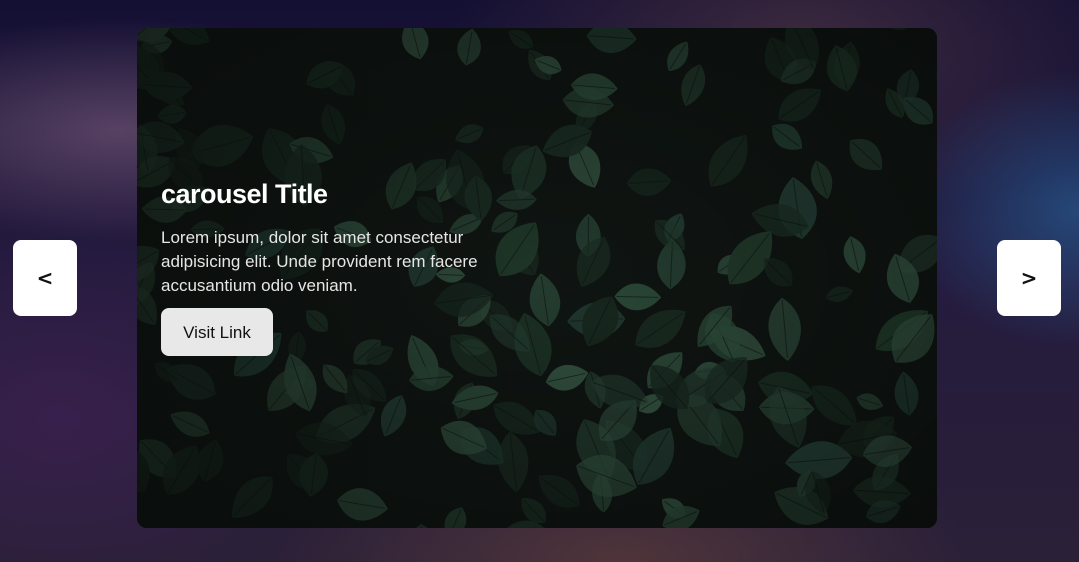 The image size is (1079, 562). I want to click on chevron-right-icon: >, so click(1029, 278).